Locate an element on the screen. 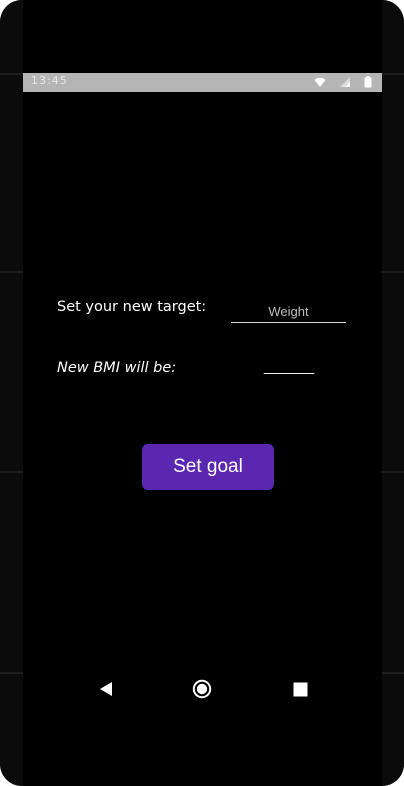  back-button is located at coordinates (106, 689).